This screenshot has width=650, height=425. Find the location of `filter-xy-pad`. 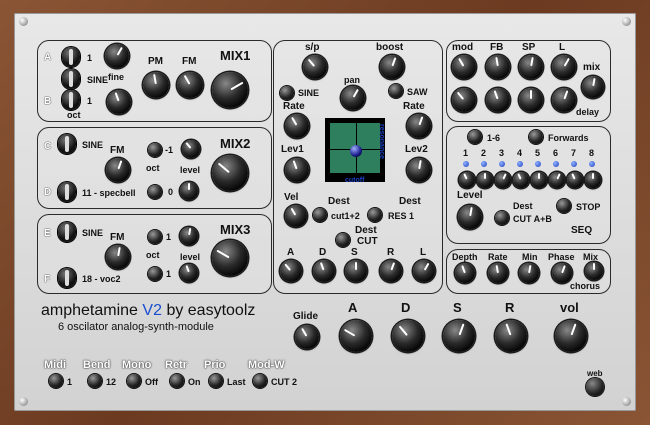

filter-xy-pad is located at coordinates (355, 150).